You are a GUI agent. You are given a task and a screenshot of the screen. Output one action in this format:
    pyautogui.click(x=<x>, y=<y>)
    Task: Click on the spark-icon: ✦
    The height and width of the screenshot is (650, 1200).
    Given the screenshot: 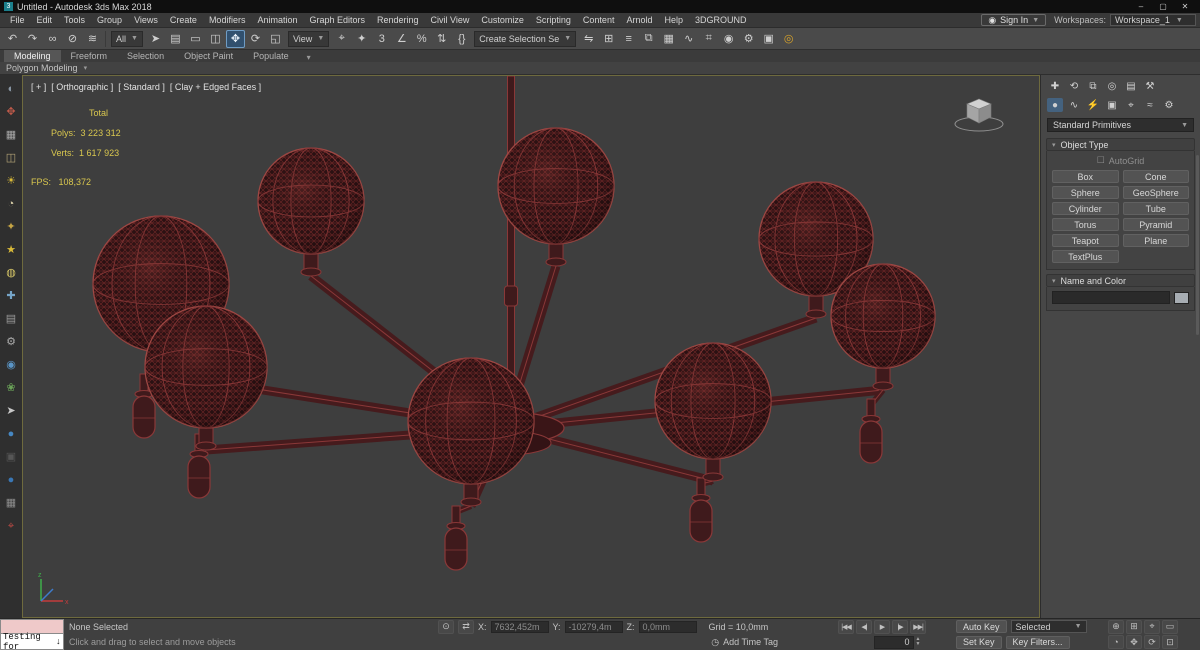 What is the action you would take?
    pyautogui.click(x=11, y=227)
    